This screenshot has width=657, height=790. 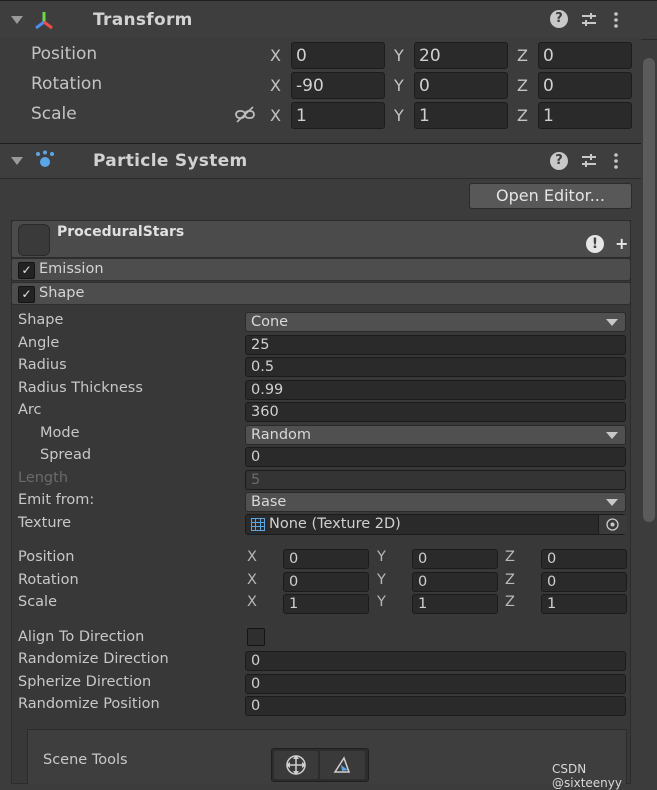 I want to click on texture-label: Texture, so click(x=45, y=523).